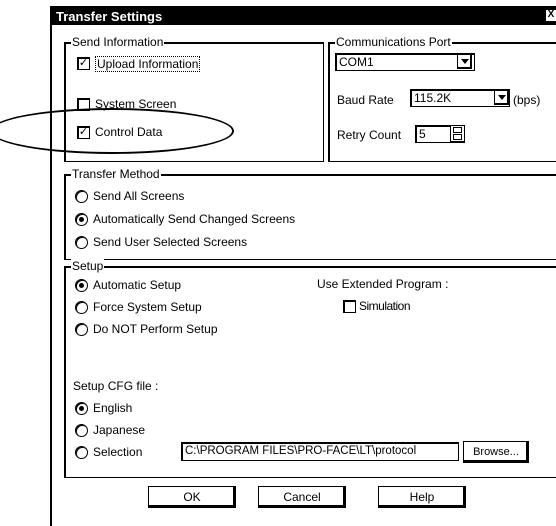 This screenshot has width=556, height=526. What do you see at coordinates (116, 386) in the screenshot?
I see `setup-cfg-label: Setup CFG file :` at bounding box center [116, 386].